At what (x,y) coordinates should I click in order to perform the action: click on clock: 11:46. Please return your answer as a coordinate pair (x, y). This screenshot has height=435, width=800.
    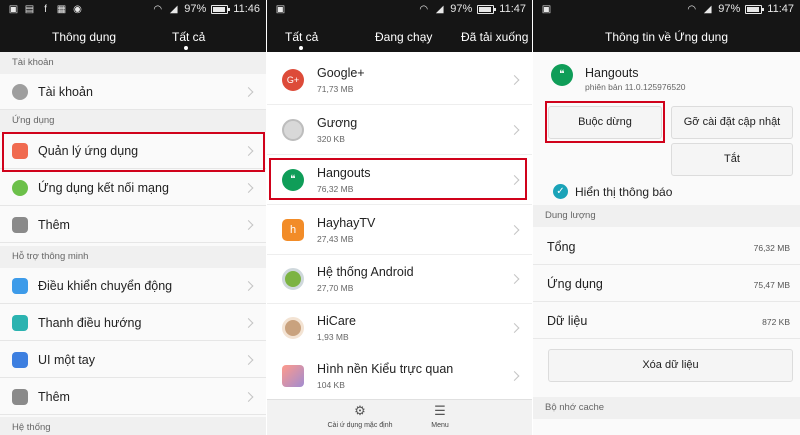
    Looking at the image, I should click on (246, 9).